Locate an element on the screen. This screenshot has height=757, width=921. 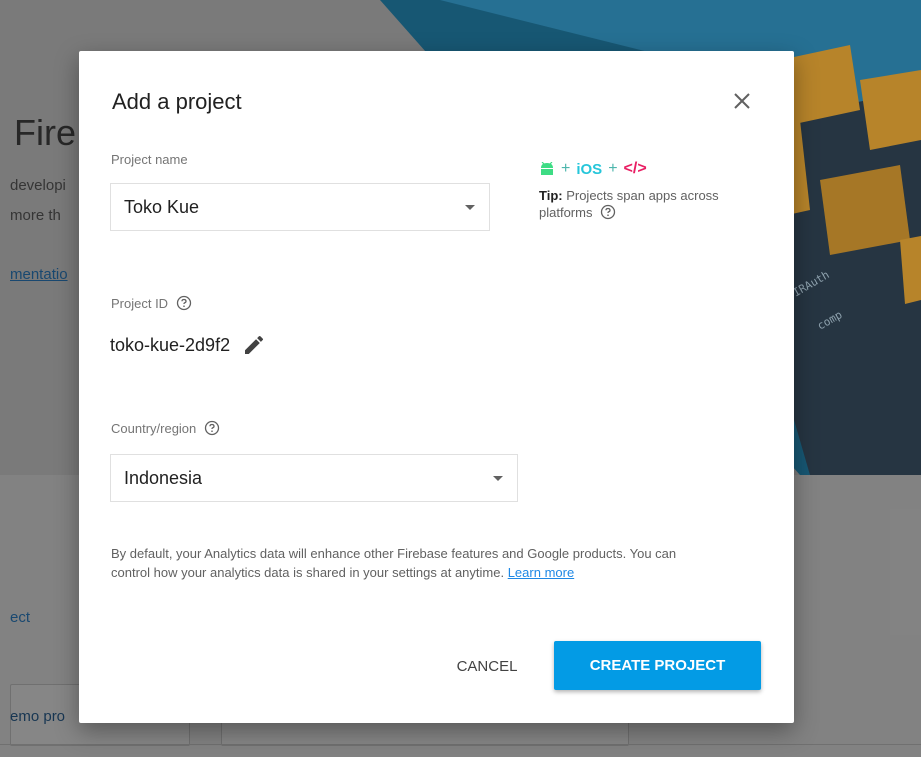
ios-label: iOS is located at coordinates (589, 169).